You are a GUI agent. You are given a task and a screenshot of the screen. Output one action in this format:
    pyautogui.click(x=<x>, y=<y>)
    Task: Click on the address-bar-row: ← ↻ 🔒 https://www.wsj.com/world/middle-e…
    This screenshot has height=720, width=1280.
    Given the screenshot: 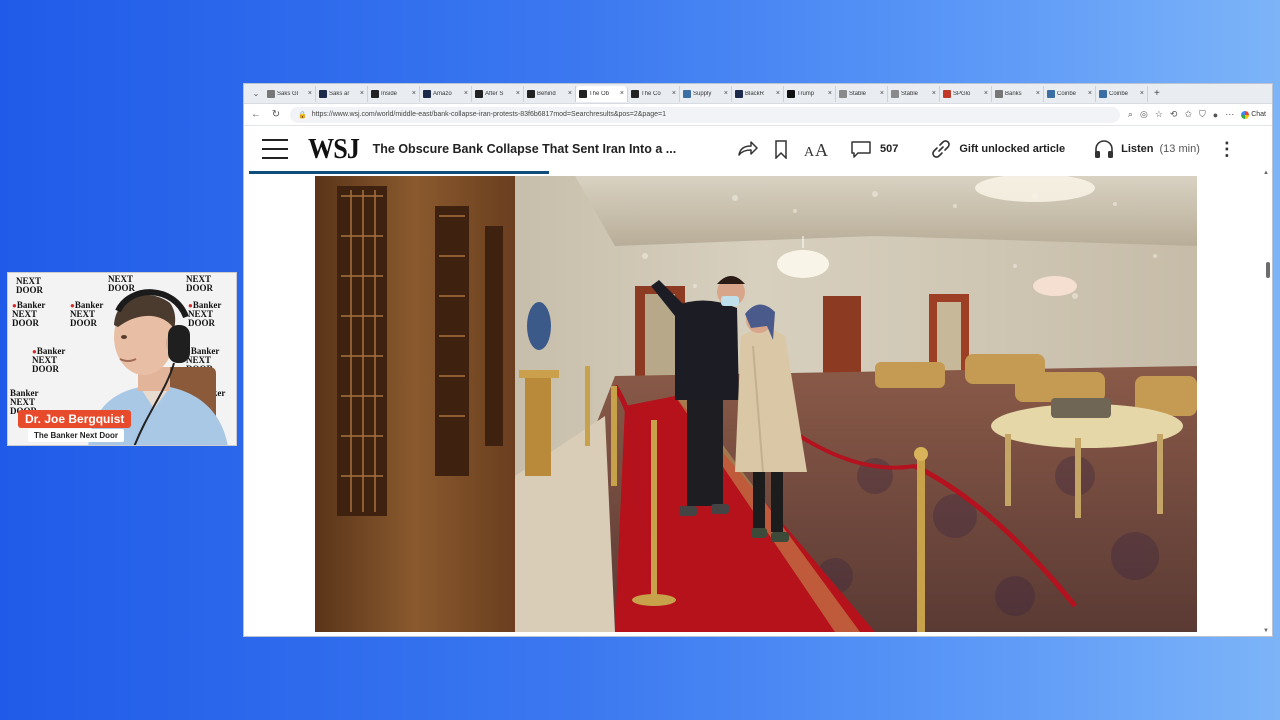 What is the action you would take?
    pyautogui.click(x=758, y=115)
    